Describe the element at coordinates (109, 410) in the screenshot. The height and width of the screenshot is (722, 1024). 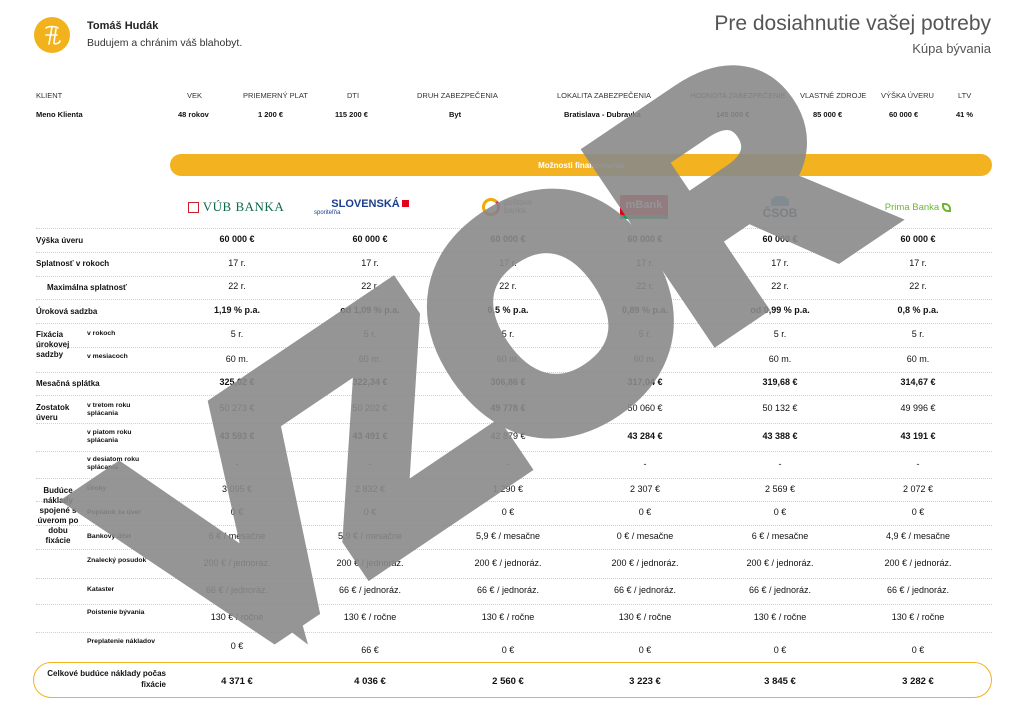
I see `label-tretom: v tretom roku splácania` at that location.